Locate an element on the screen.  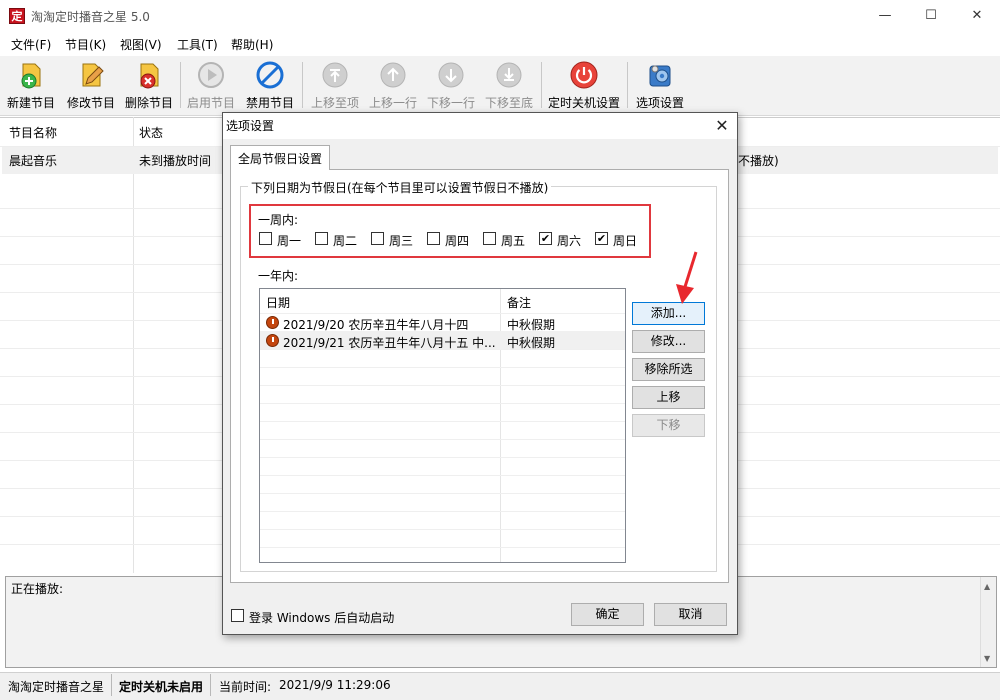
ok-button: 确定 is located at coordinates (607, 614).